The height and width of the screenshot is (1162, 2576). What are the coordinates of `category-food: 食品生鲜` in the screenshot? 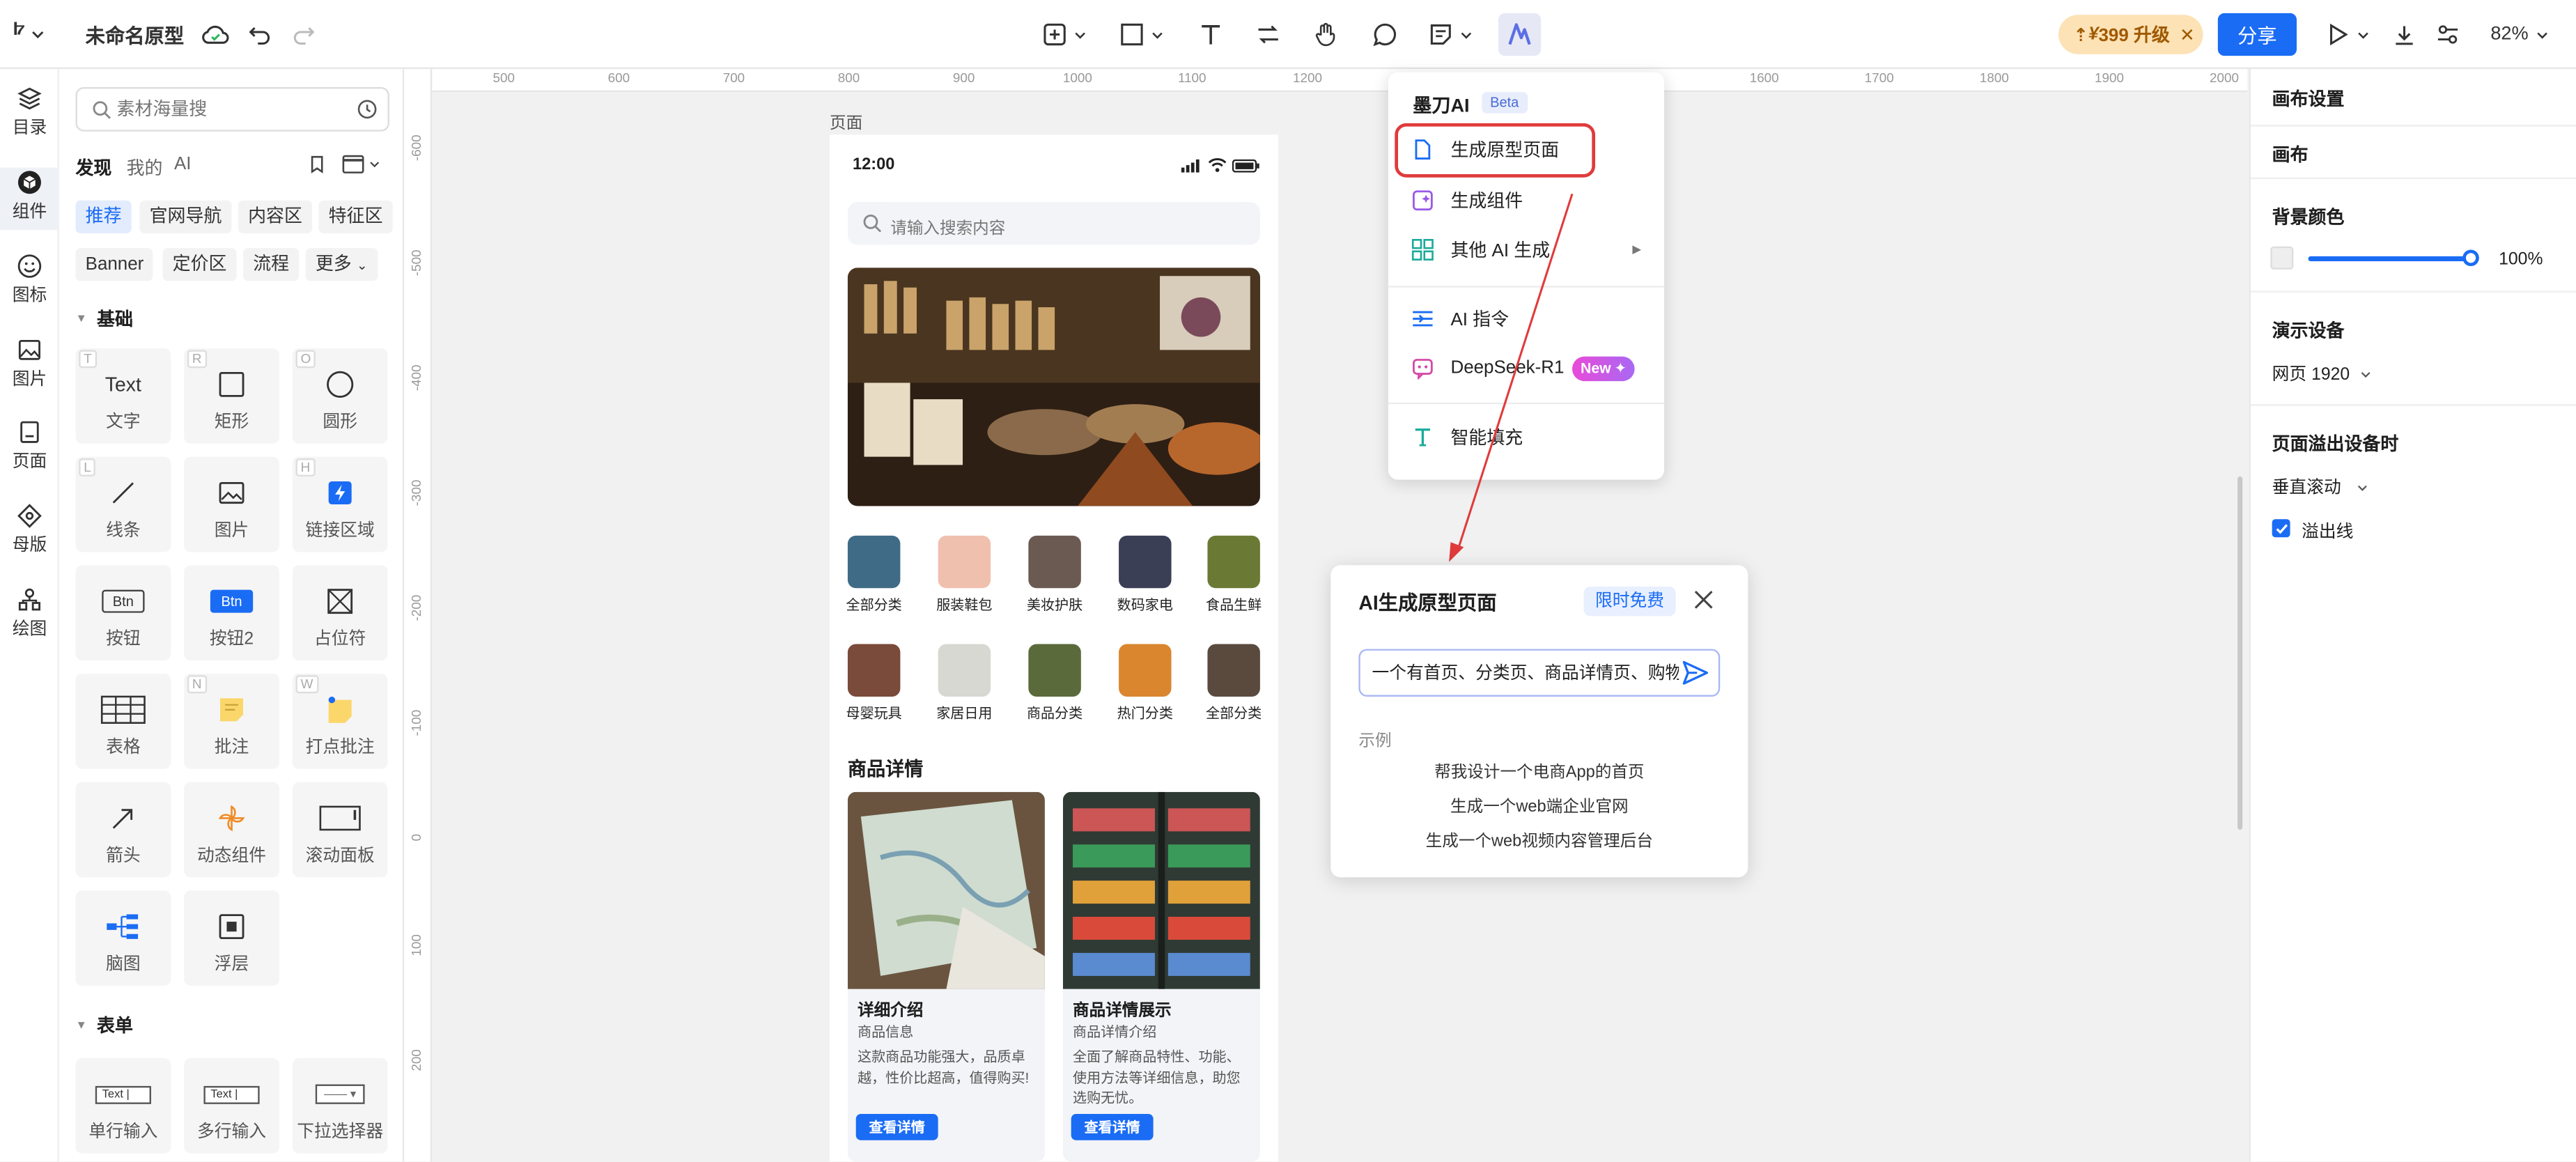 It's located at (1233, 574).